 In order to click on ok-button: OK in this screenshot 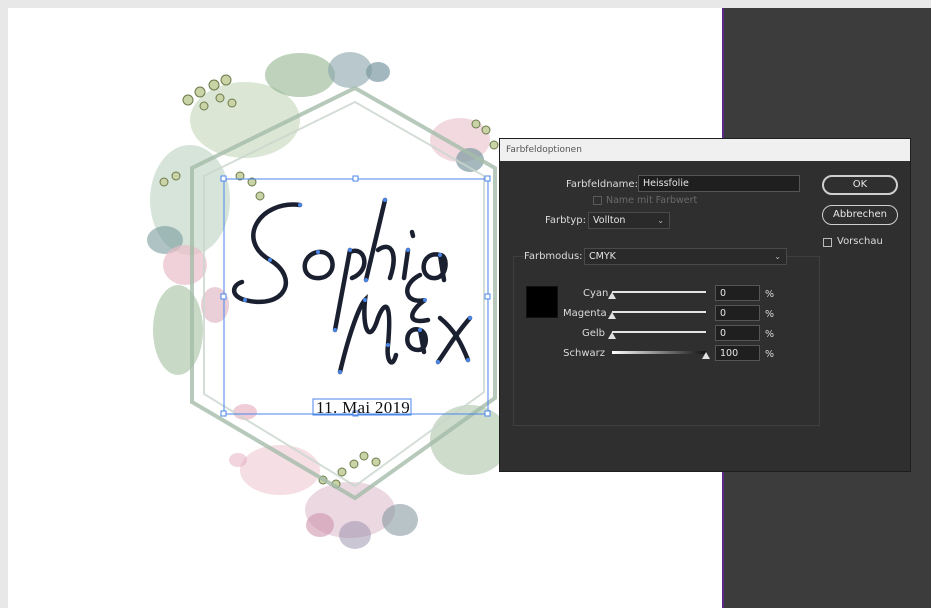, I will do `click(860, 185)`.